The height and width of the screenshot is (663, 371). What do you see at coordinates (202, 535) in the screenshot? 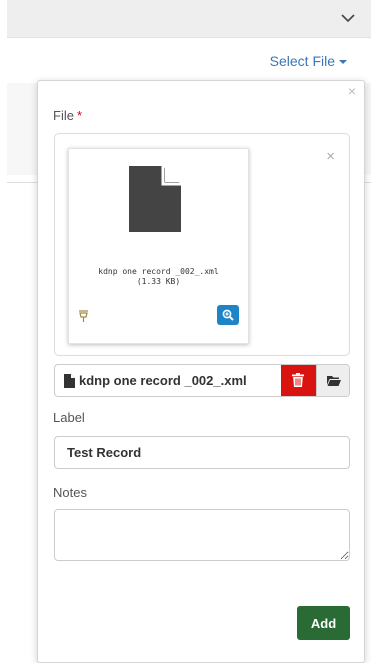
I see `notes-textarea` at bounding box center [202, 535].